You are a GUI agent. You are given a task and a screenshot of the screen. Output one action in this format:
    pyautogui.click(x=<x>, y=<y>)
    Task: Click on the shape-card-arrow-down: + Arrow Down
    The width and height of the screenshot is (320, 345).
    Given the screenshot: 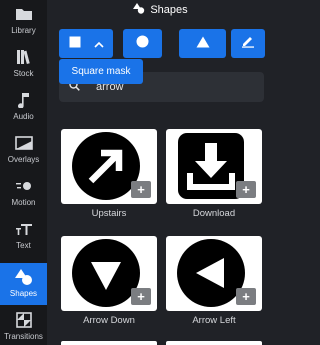 What is the action you would take?
    pyautogui.click(x=109, y=281)
    